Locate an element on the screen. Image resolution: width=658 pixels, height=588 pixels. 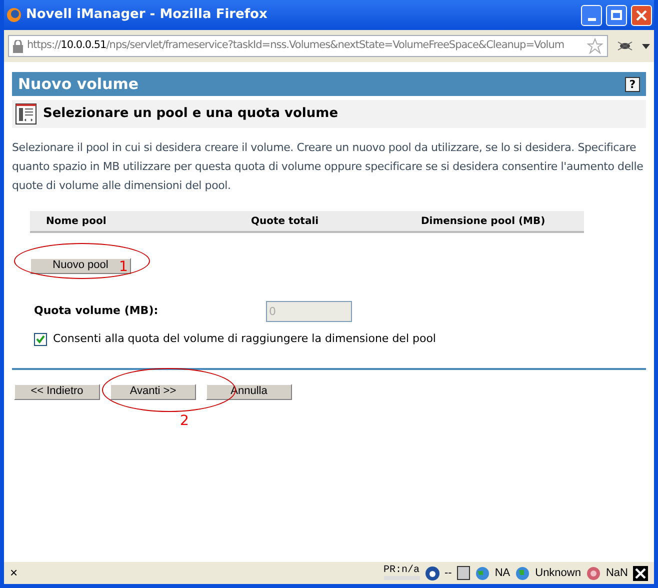
maximize-button is located at coordinates (616, 15).